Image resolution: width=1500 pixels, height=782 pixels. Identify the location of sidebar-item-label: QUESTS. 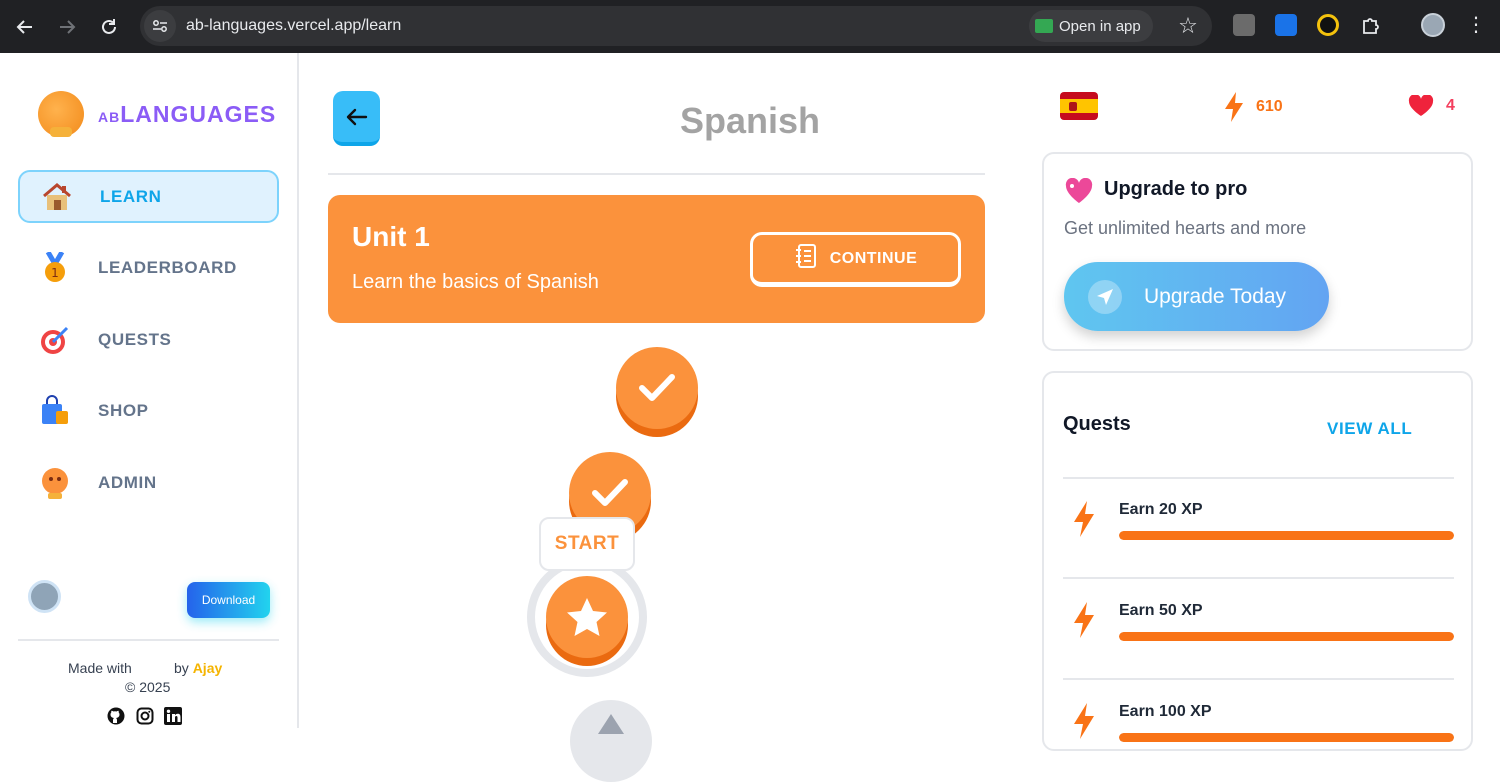
(135, 339).